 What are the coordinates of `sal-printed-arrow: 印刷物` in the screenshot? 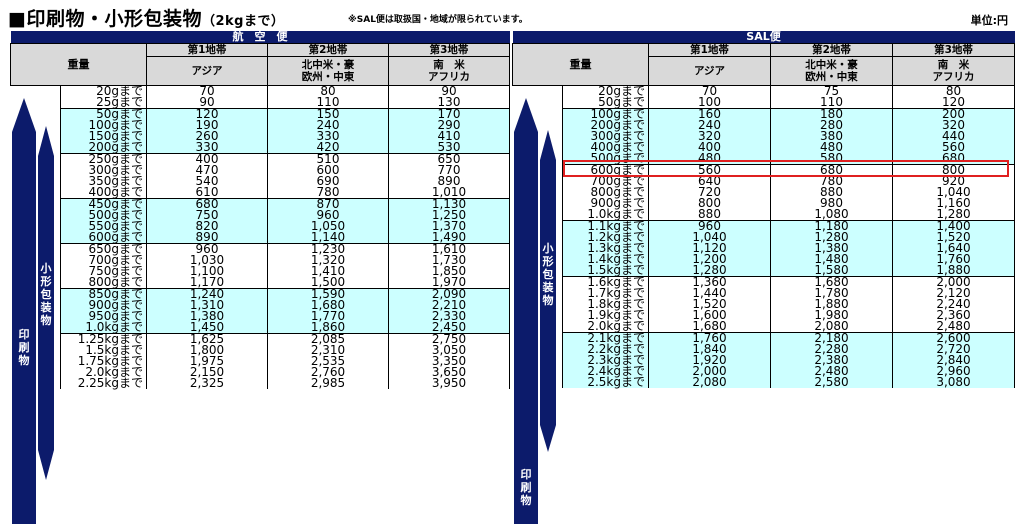 It's located at (526, 311).